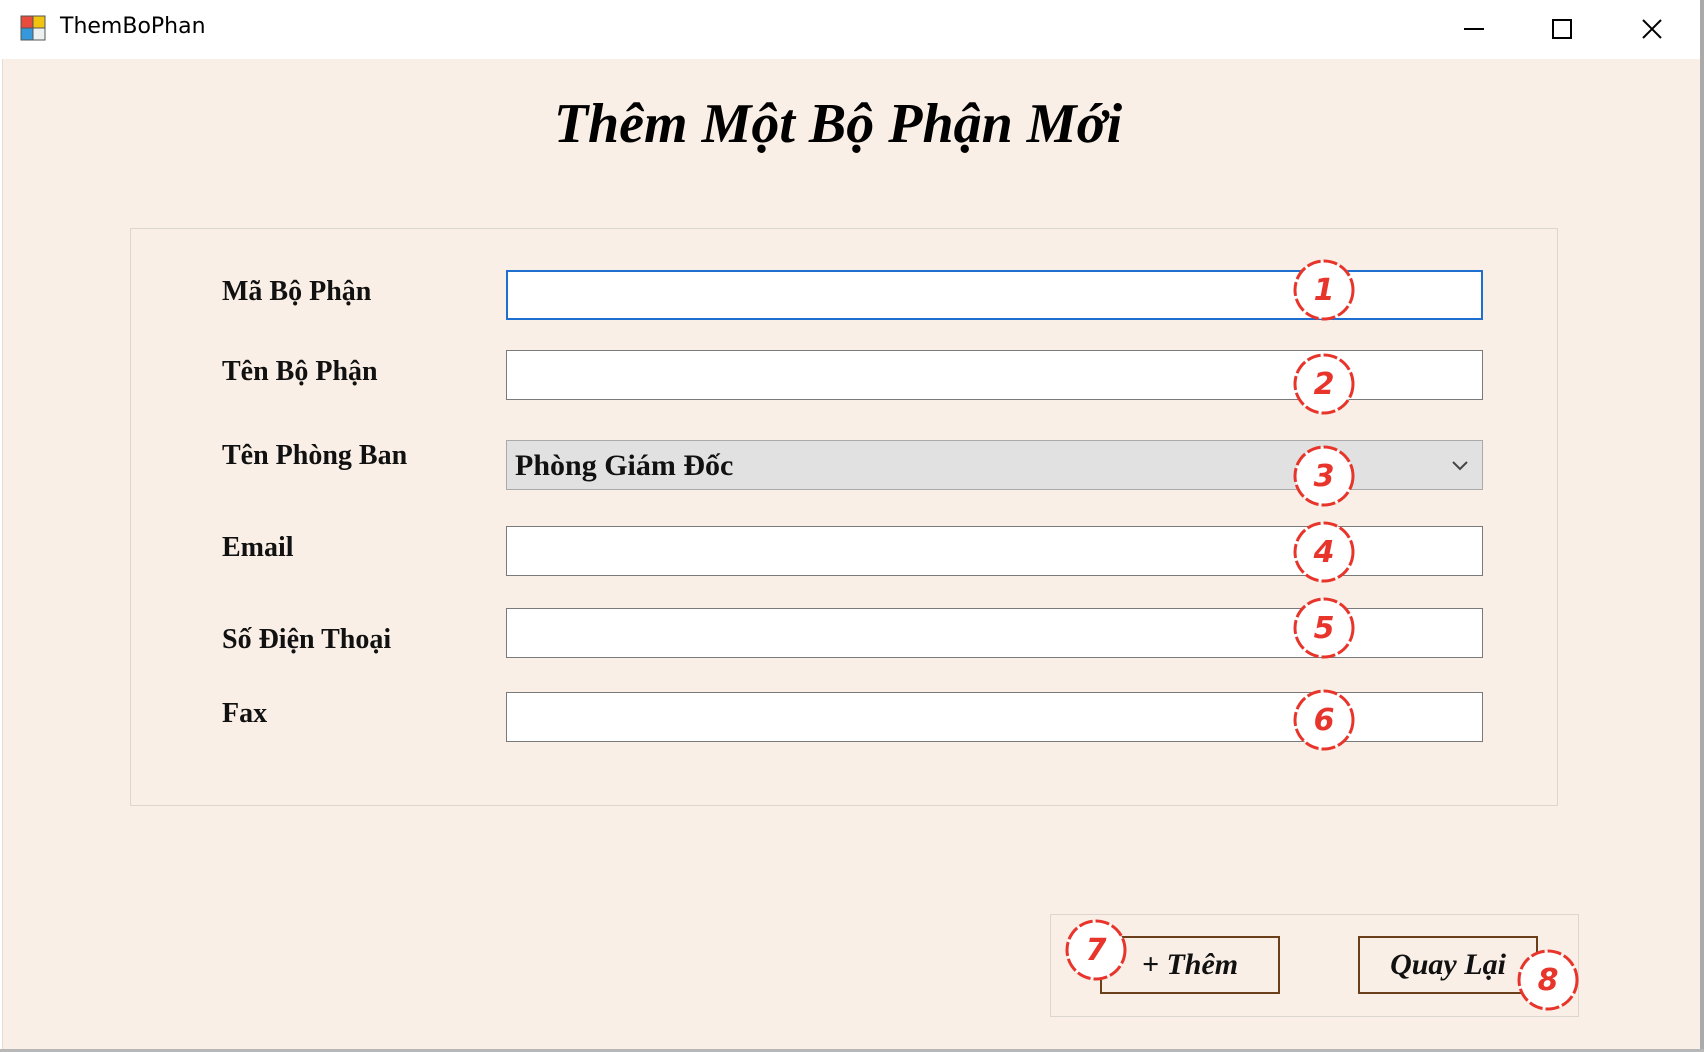 The width and height of the screenshot is (1704, 1052). I want to click on field-label-fax: Fax, so click(245, 713).